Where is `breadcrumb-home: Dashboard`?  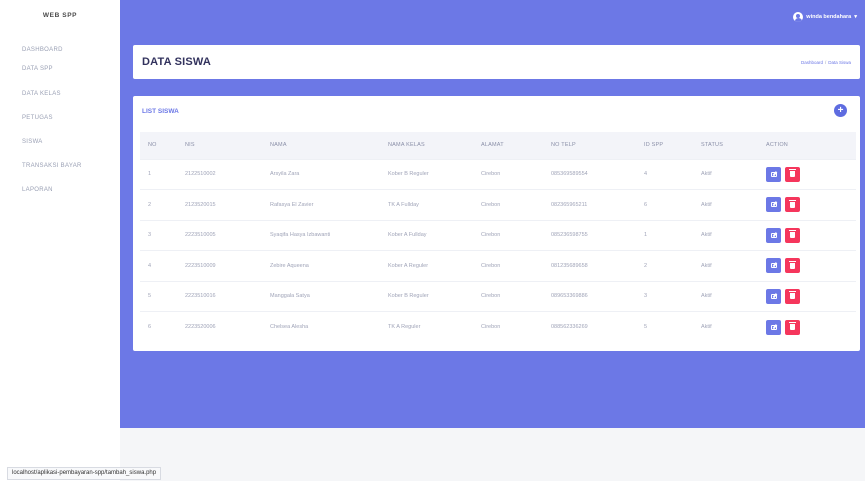 breadcrumb-home: Dashboard is located at coordinates (812, 62).